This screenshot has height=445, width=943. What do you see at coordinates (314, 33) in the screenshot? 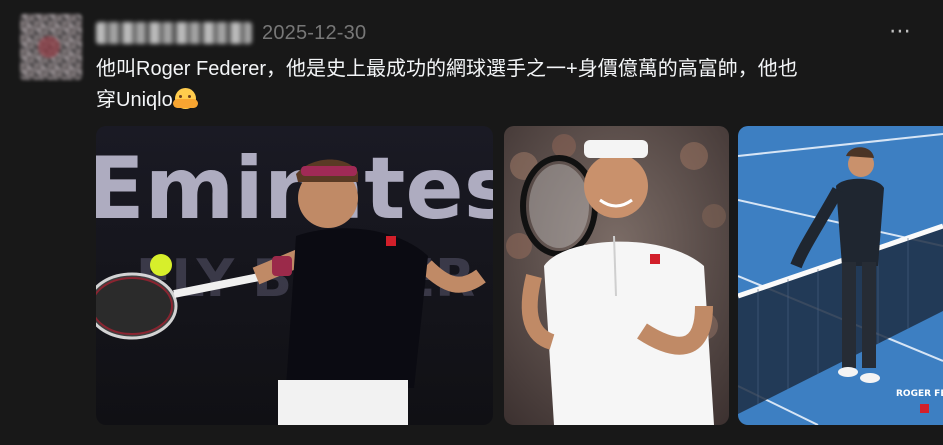
I see `post-date: 2025-12-30` at bounding box center [314, 33].